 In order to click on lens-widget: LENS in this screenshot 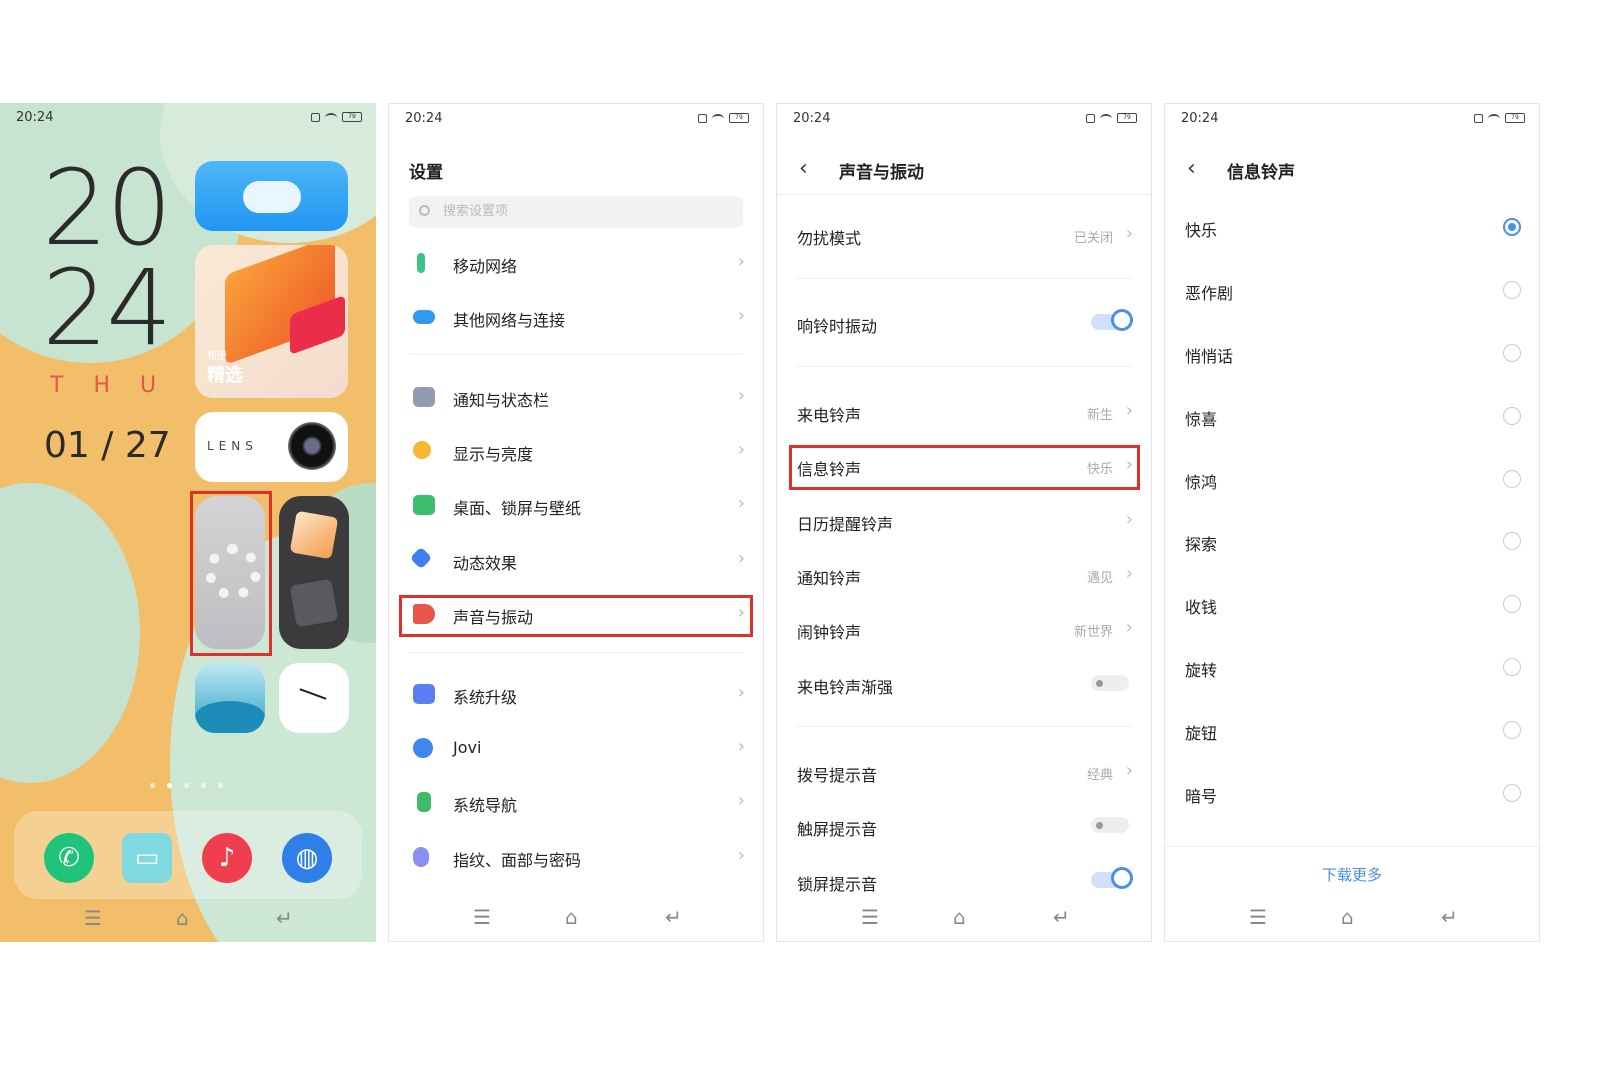, I will do `click(271, 447)`.